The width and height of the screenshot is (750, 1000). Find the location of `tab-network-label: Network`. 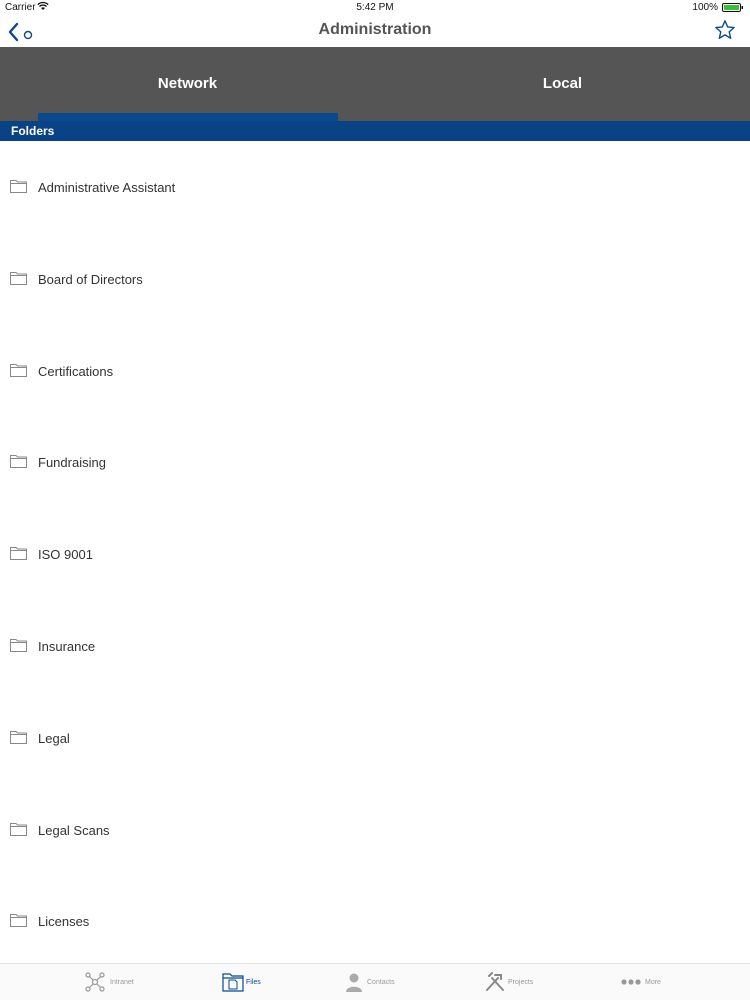

tab-network-label: Network is located at coordinates (187, 83).